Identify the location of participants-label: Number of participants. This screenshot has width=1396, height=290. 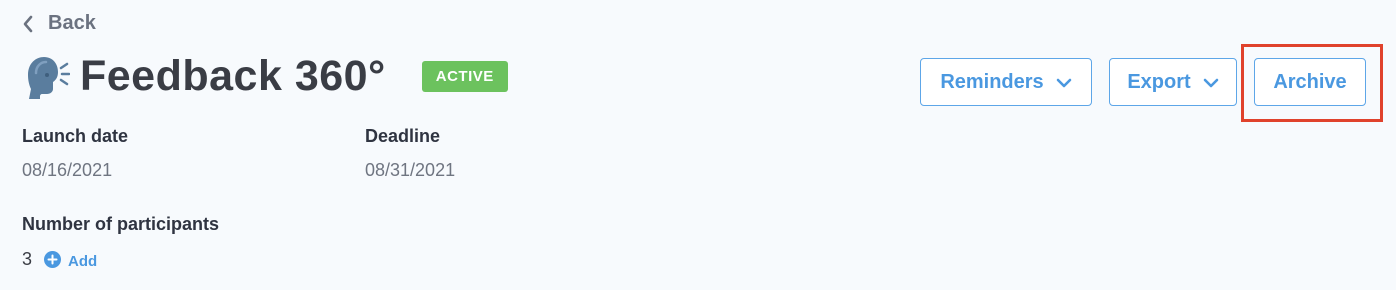
(121, 224).